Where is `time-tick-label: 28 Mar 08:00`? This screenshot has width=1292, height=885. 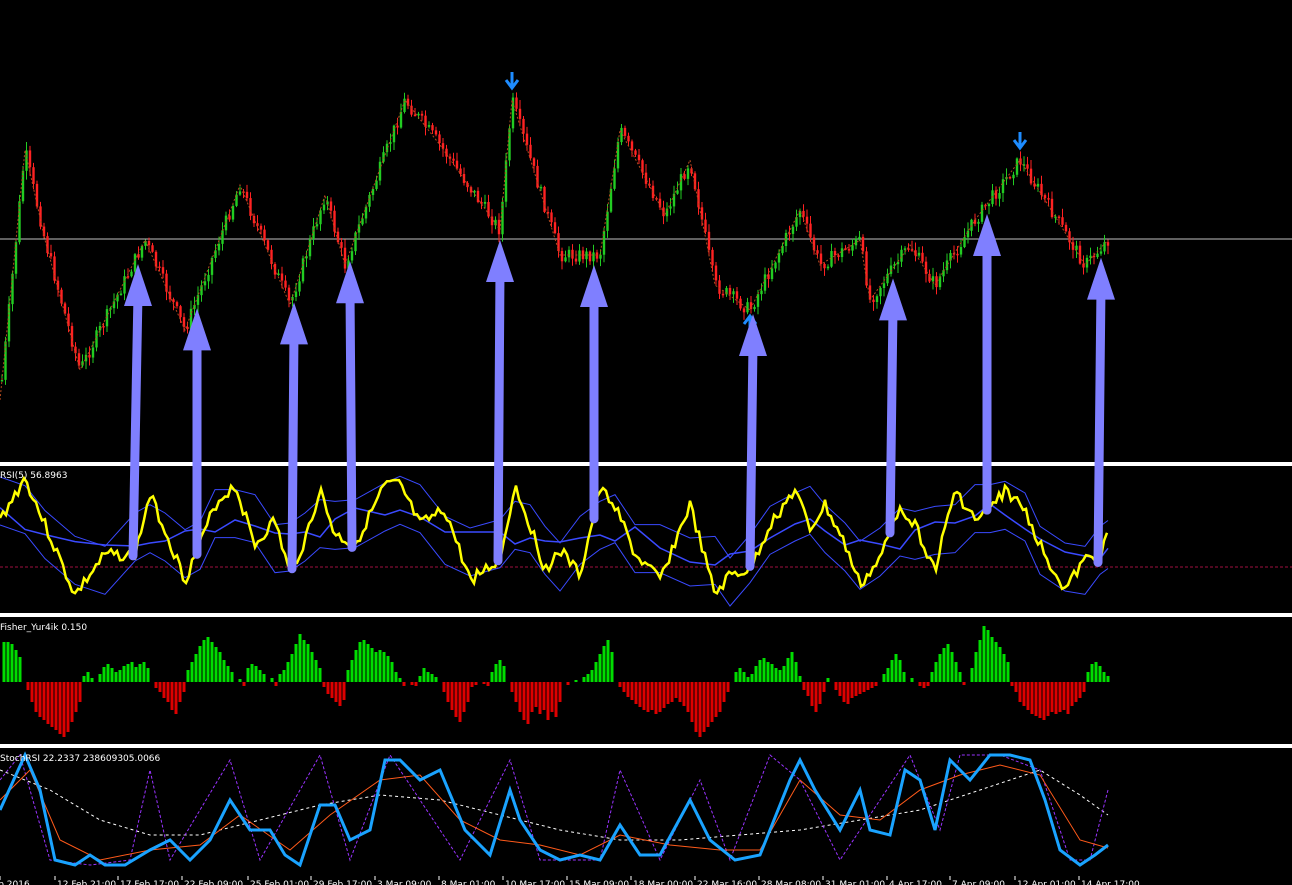 time-tick-label: 28 Mar 08:00 is located at coordinates (791, 882).